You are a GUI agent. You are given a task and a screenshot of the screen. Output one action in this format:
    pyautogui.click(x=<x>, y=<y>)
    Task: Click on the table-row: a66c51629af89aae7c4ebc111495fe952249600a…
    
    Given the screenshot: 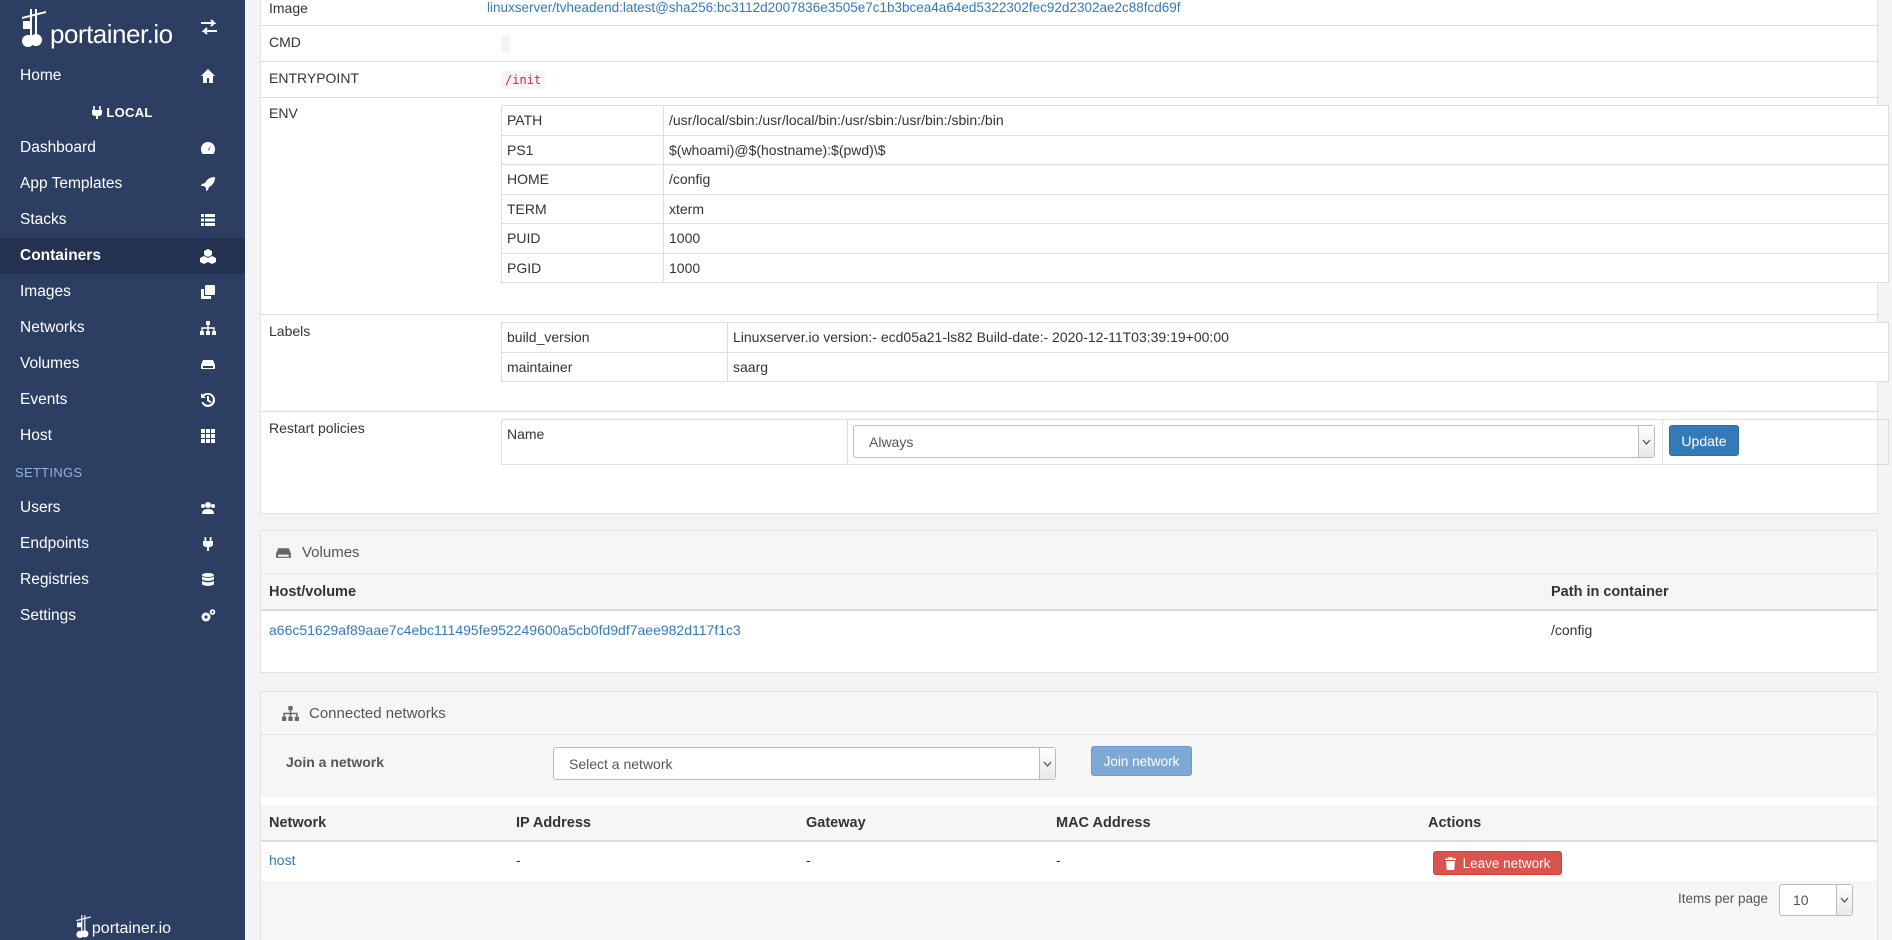 What is the action you would take?
    pyautogui.click(x=1069, y=631)
    